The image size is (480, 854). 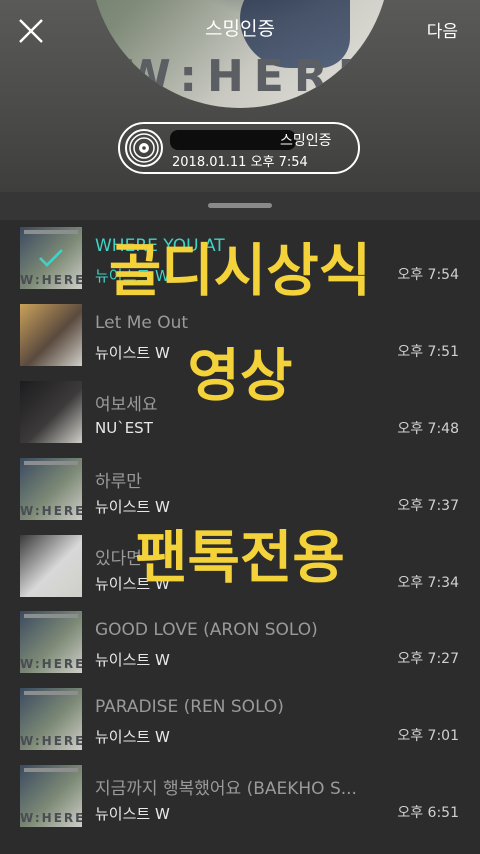 What do you see at coordinates (118, 481) in the screenshot?
I see `track-title: 하루만` at bounding box center [118, 481].